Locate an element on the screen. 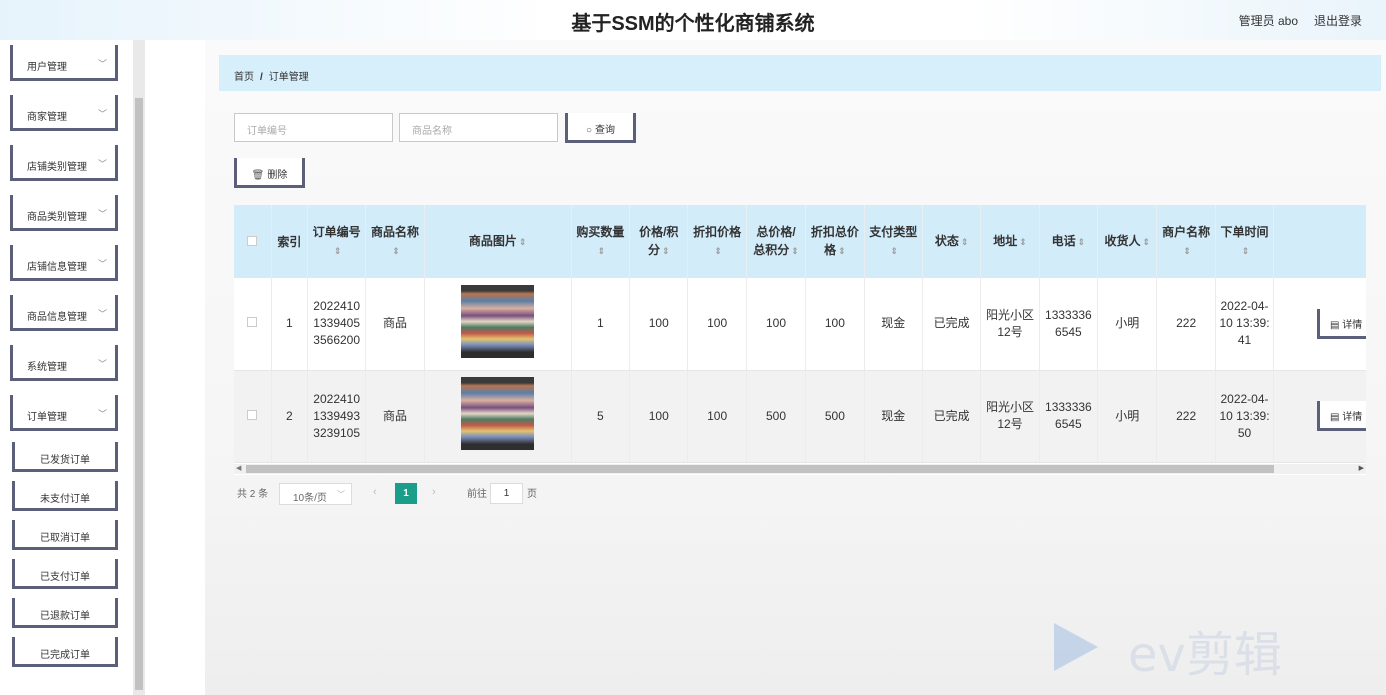 The image size is (1386, 695). prev-page-icon: ‹ is located at coordinates (375, 492).